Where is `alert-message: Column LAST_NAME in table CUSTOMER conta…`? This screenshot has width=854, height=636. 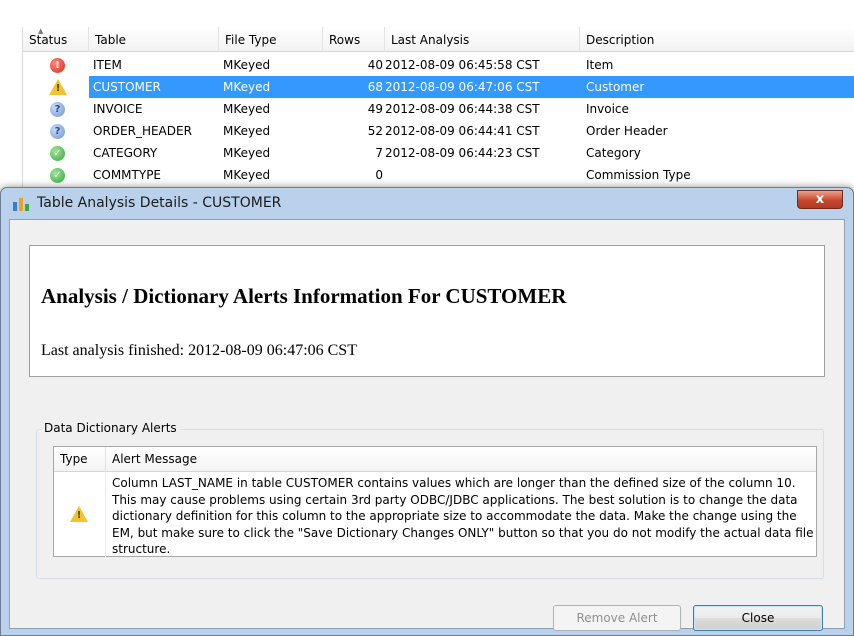
alert-message: Column LAST_NAME in table CUSTOMER conta… is located at coordinates (463, 516).